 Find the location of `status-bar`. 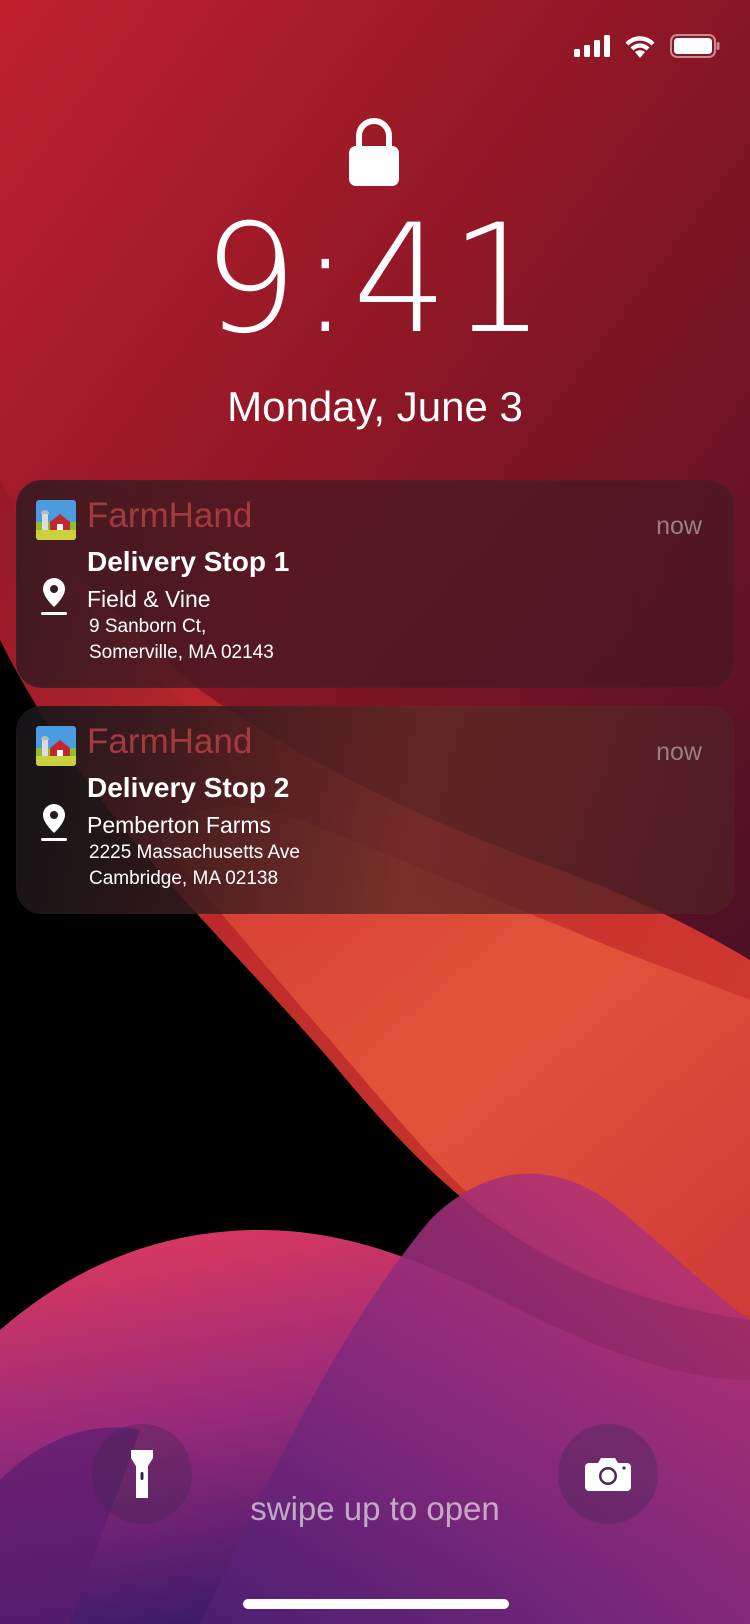

status-bar is located at coordinates (647, 46).